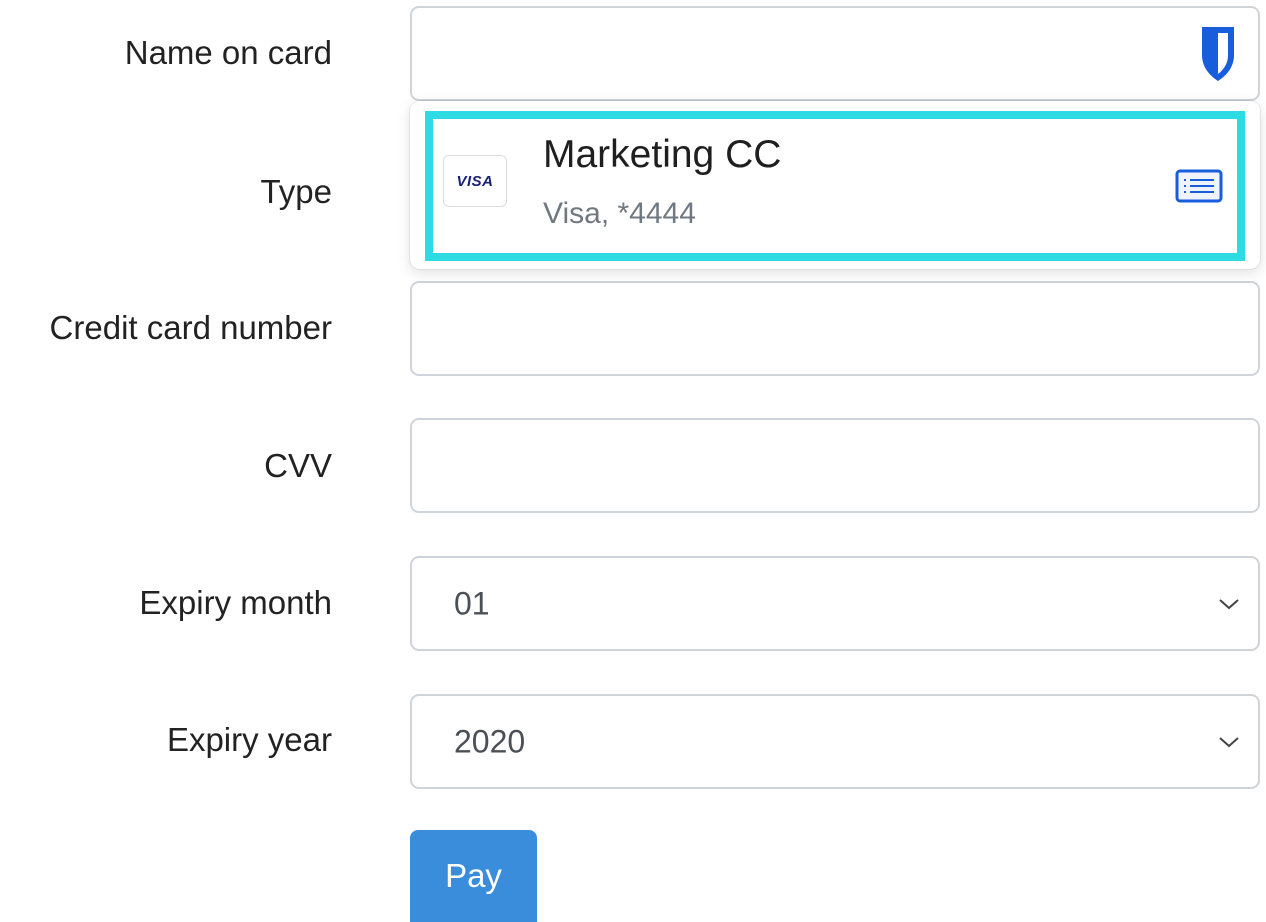 The width and height of the screenshot is (1266, 922). I want to click on expiry-year-label: Expiry year, so click(249, 739).